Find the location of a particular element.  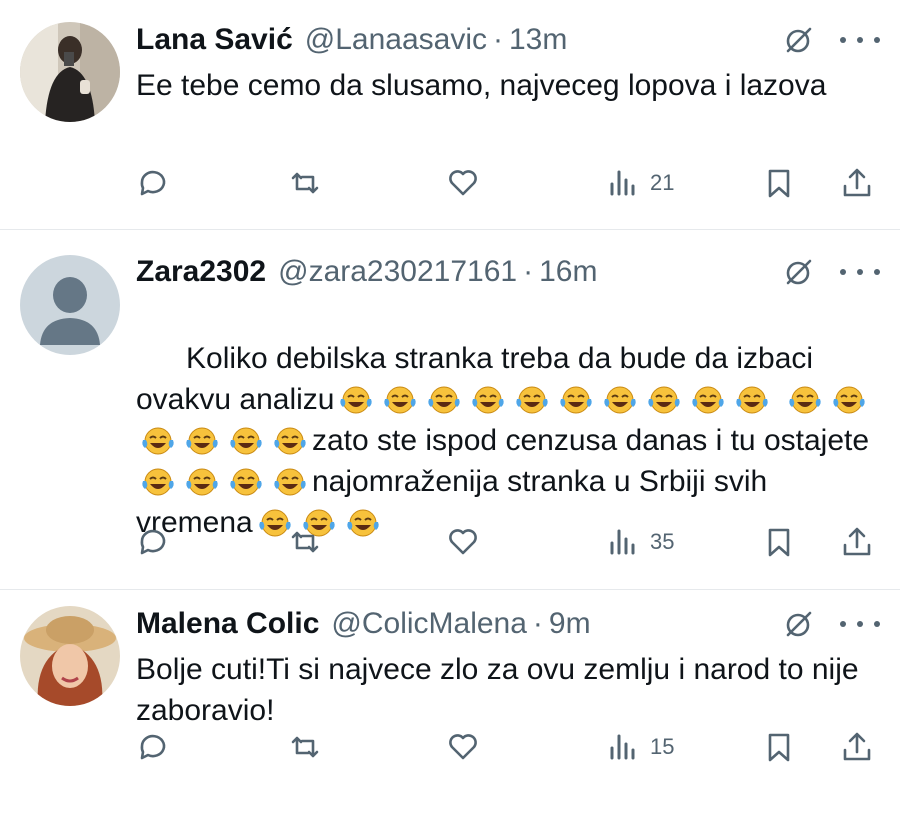

views-count: 35 is located at coordinates (662, 541).